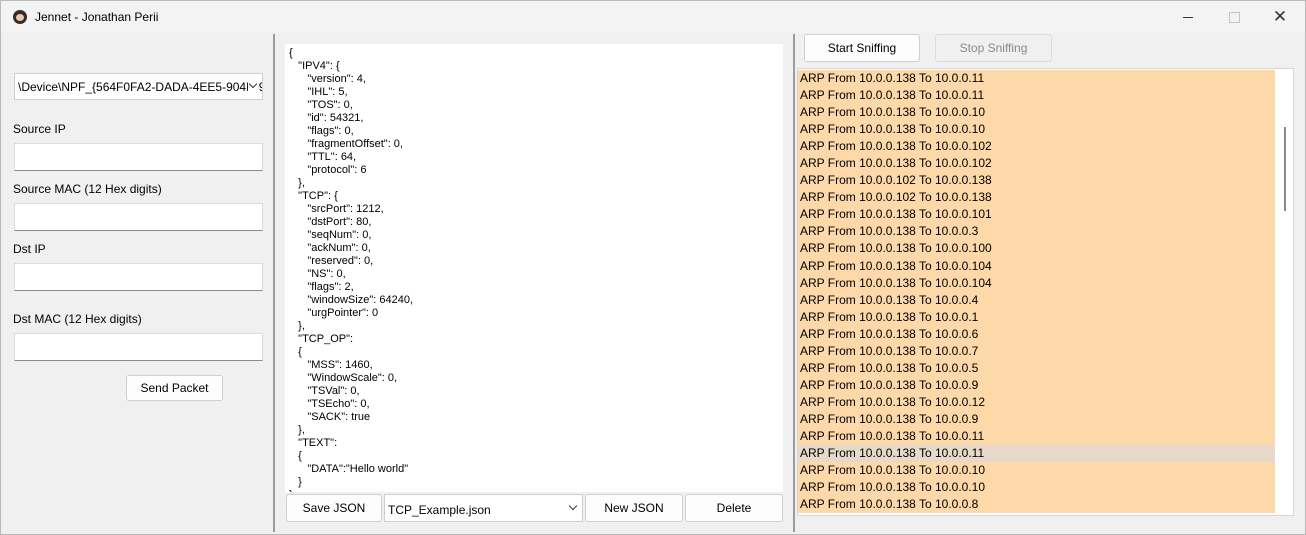 This screenshot has width=1306, height=535. I want to click on close-button: ✕, so click(1280, 17).